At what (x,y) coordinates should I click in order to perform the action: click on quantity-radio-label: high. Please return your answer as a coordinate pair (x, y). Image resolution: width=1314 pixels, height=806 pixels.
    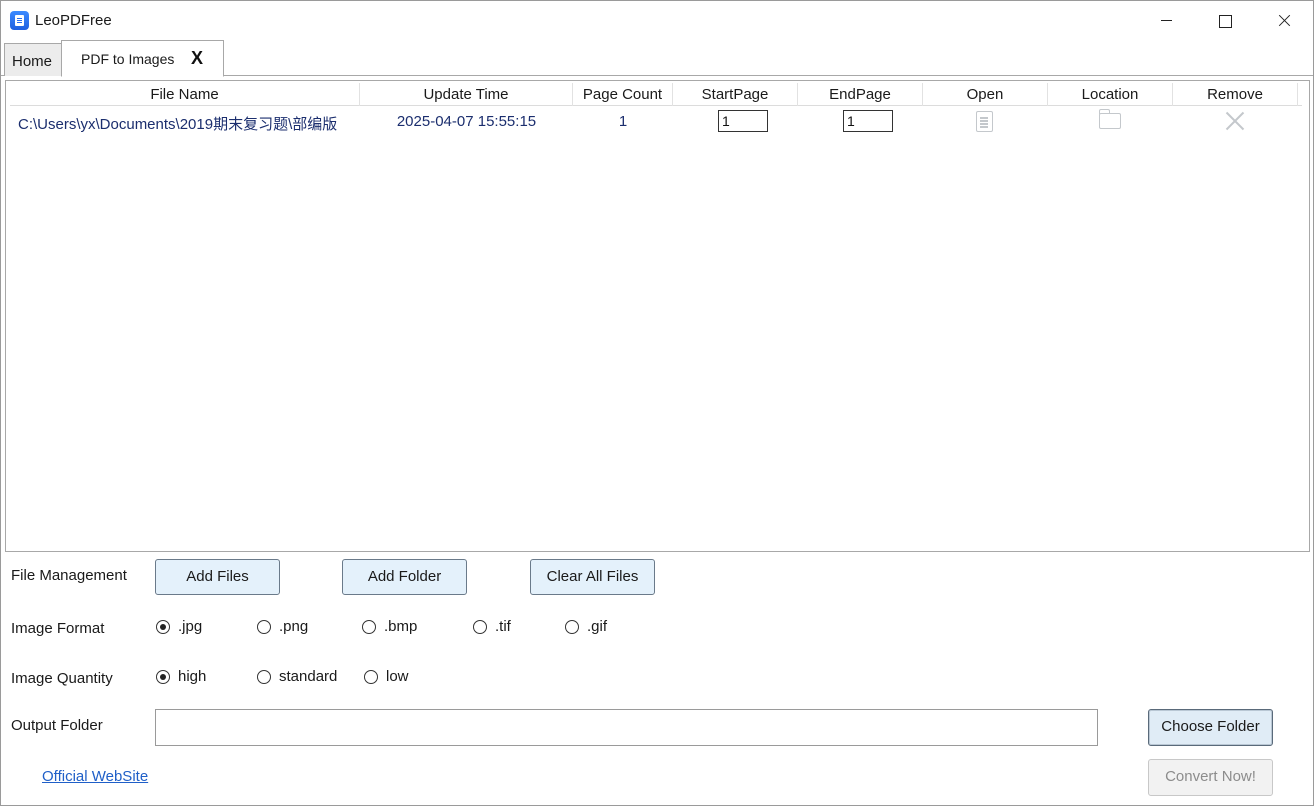
    Looking at the image, I should click on (192, 676).